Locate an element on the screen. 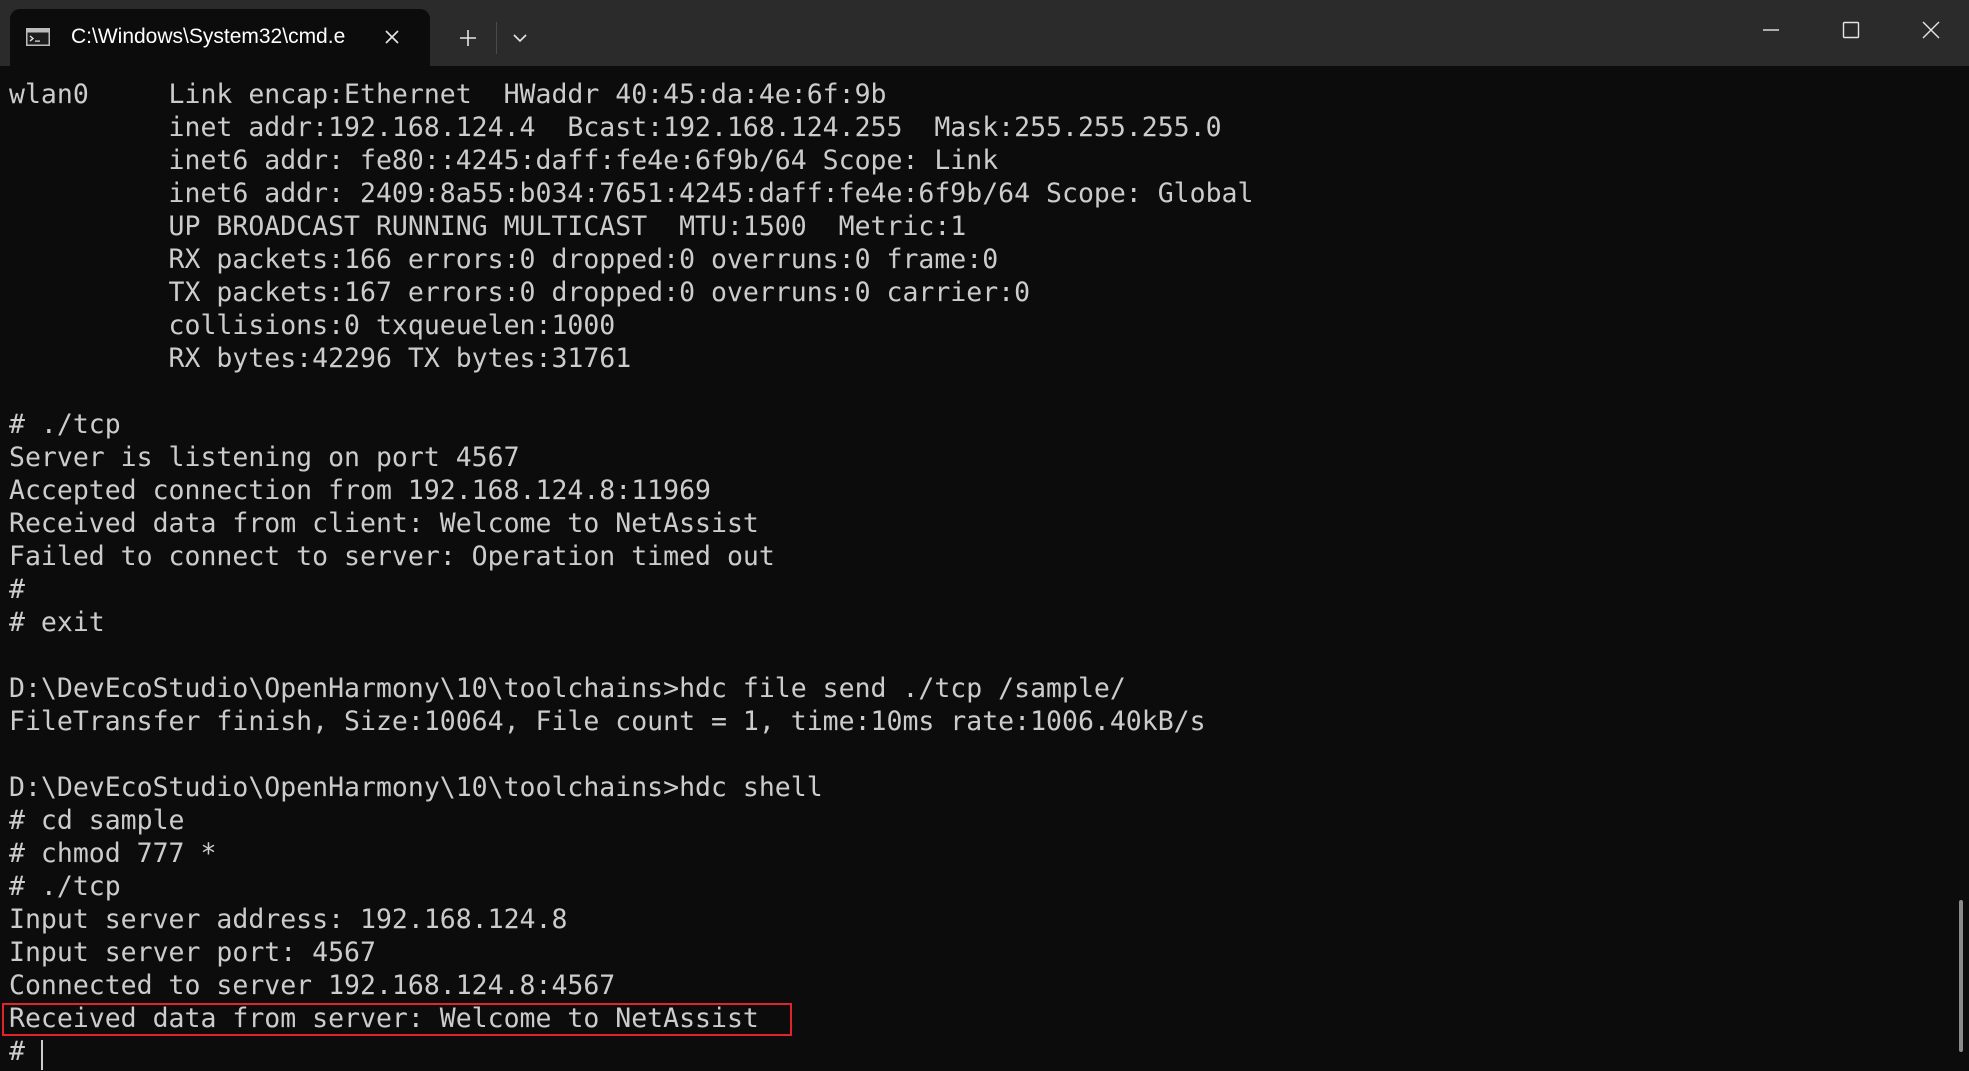 The height and width of the screenshot is (1071, 1969). console-line: # cd sample is located at coordinates (97, 820).